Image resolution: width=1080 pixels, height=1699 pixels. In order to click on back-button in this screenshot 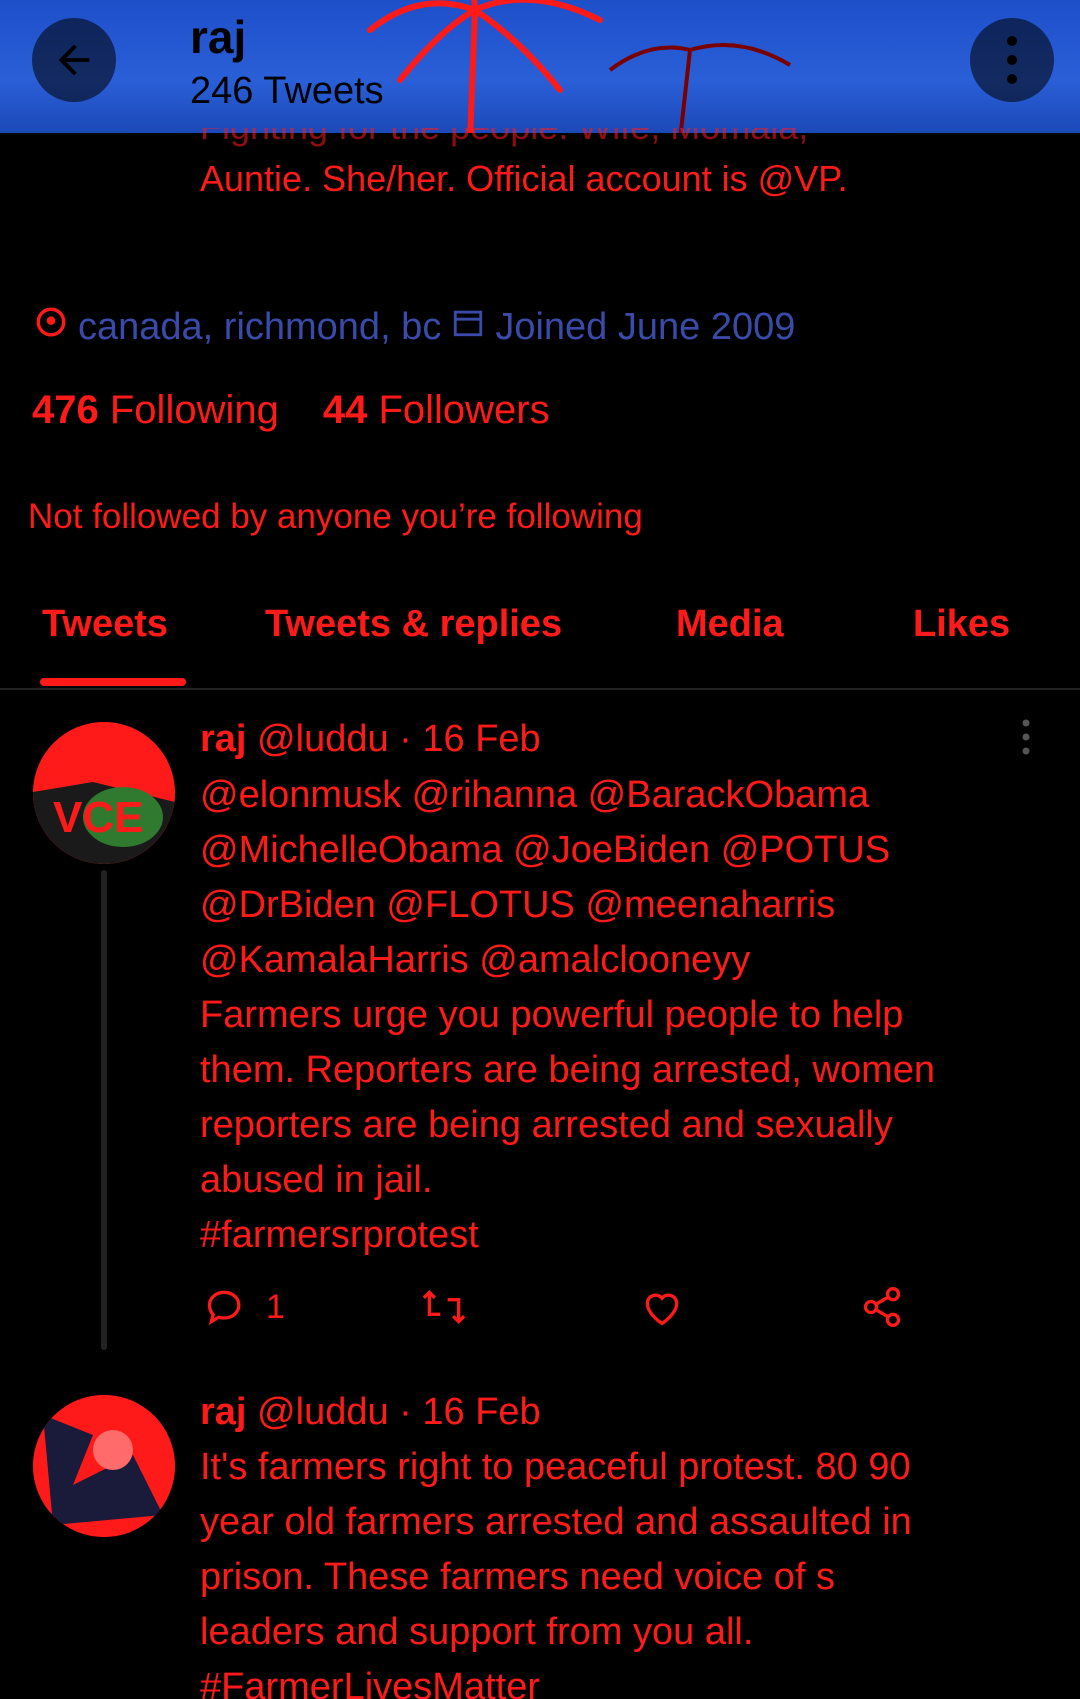, I will do `click(74, 60)`.